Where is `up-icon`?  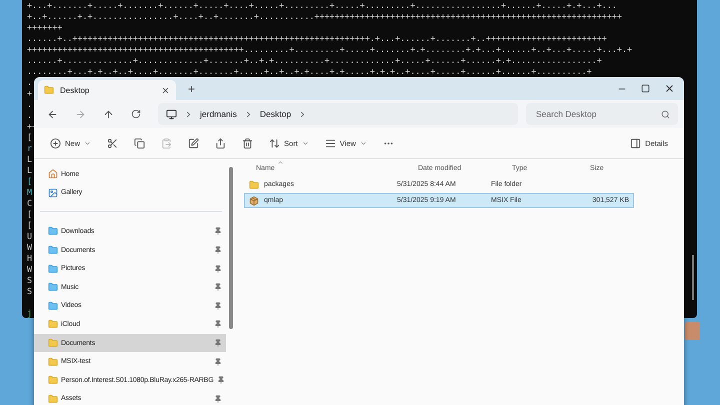 up-icon is located at coordinates (108, 114).